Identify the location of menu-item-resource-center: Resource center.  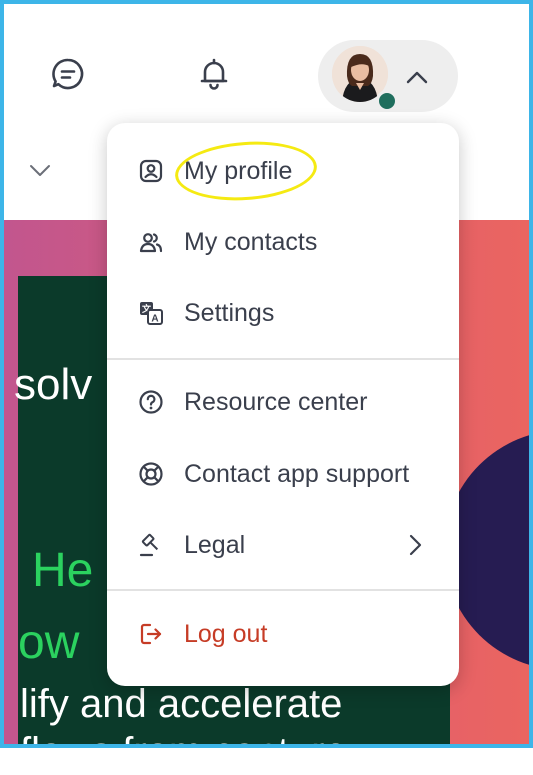
(283, 402).